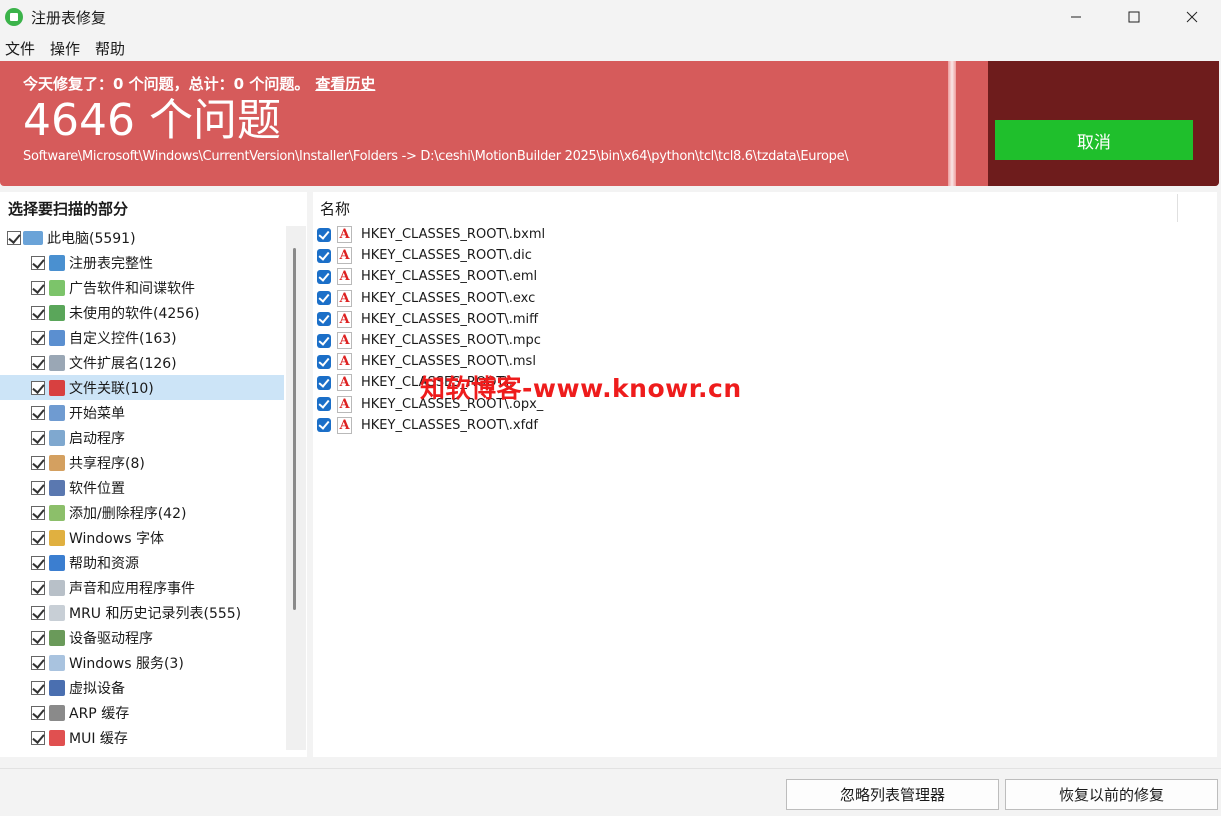 The image size is (1221, 816). What do you see at coordinates (142, 562) in the screenshot?
I see `tree-item: 帮助和资源` at bounding box center [142, 562].